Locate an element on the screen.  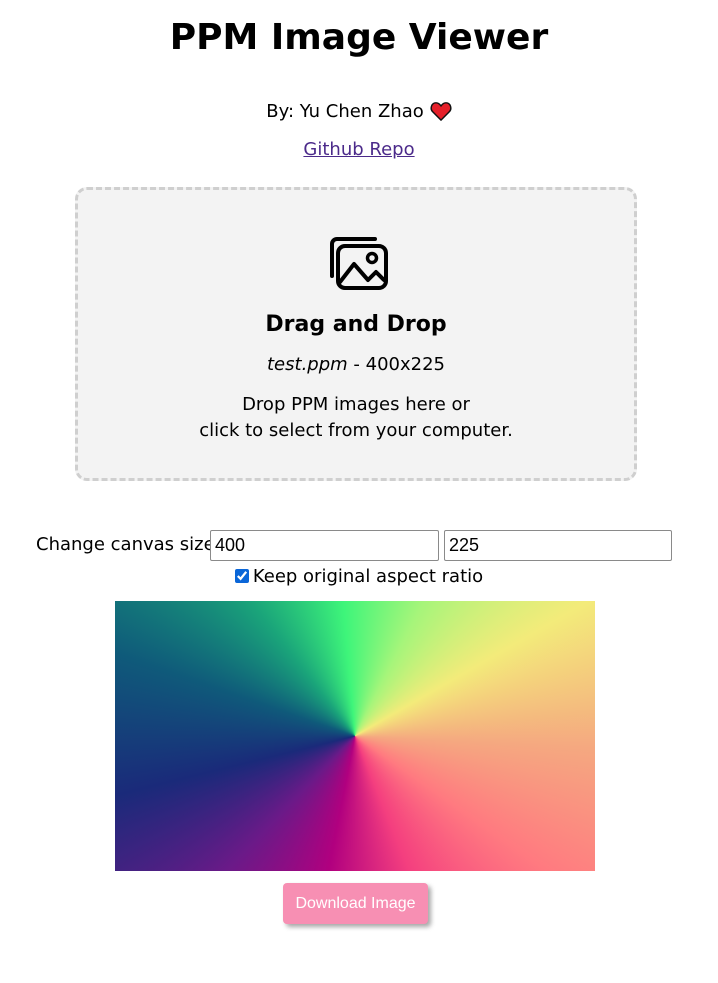
github-repo-link: Github Repo is located at coordinates (358, 149).